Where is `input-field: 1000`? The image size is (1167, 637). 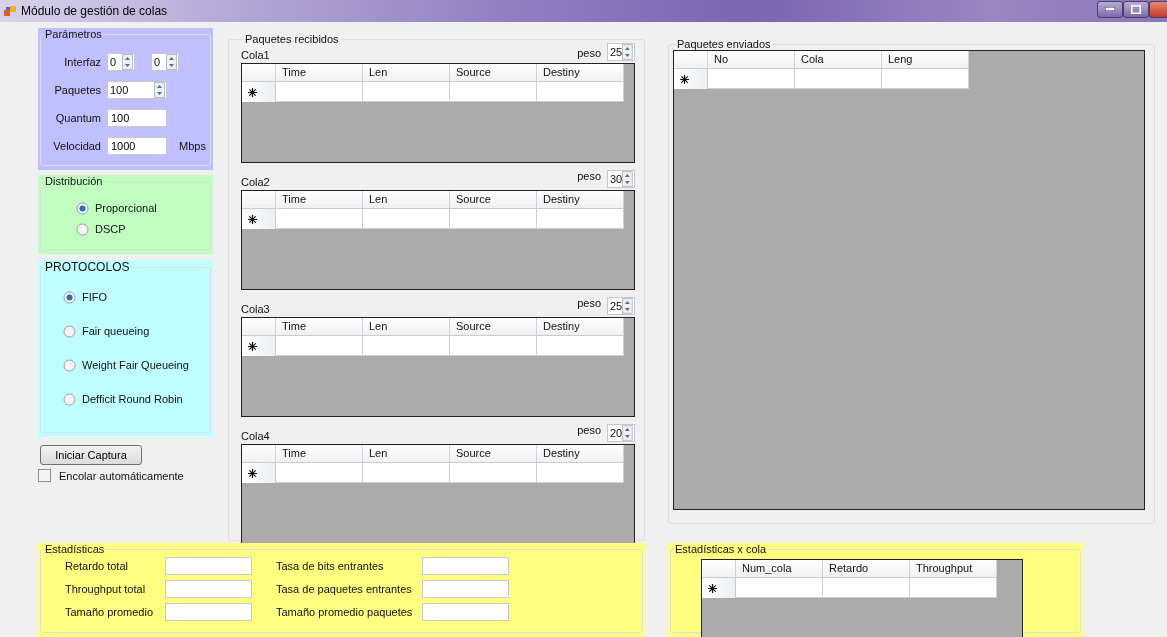 input-field: 1000 is located at coordinates (137, 146).